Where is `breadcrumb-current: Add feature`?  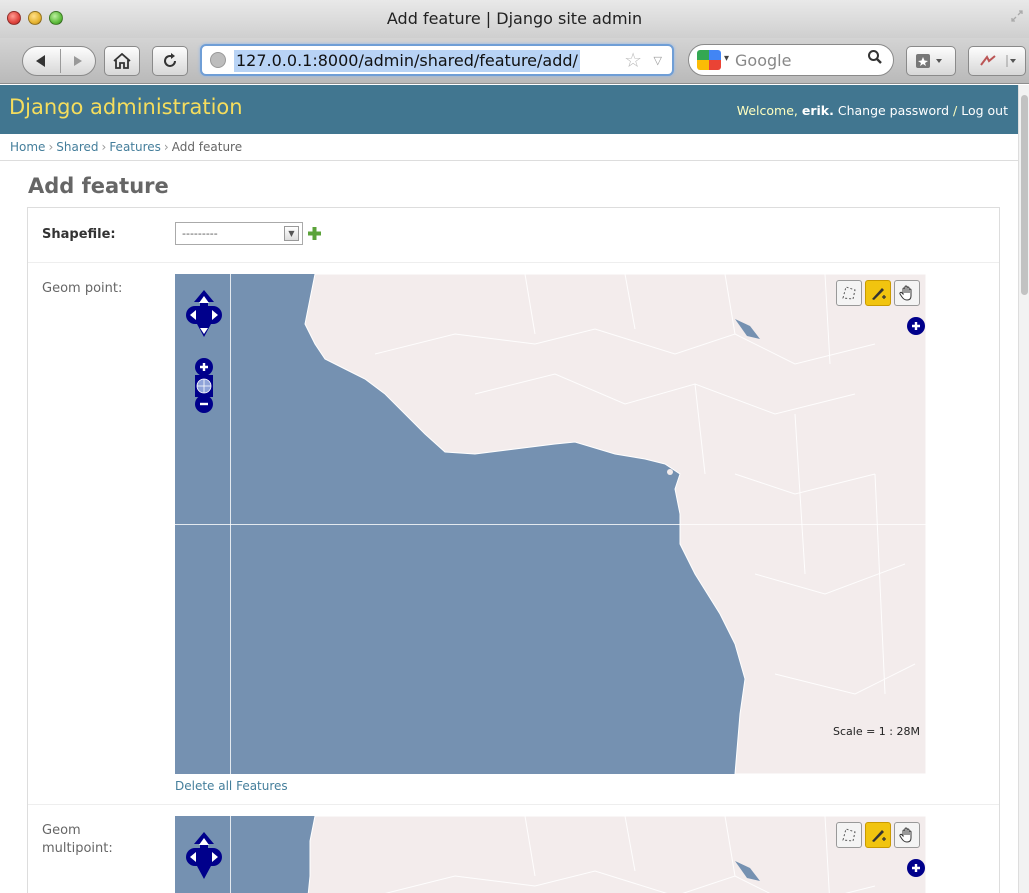
breadcrumb-current: Add feature is located at coordinates (207, 147).